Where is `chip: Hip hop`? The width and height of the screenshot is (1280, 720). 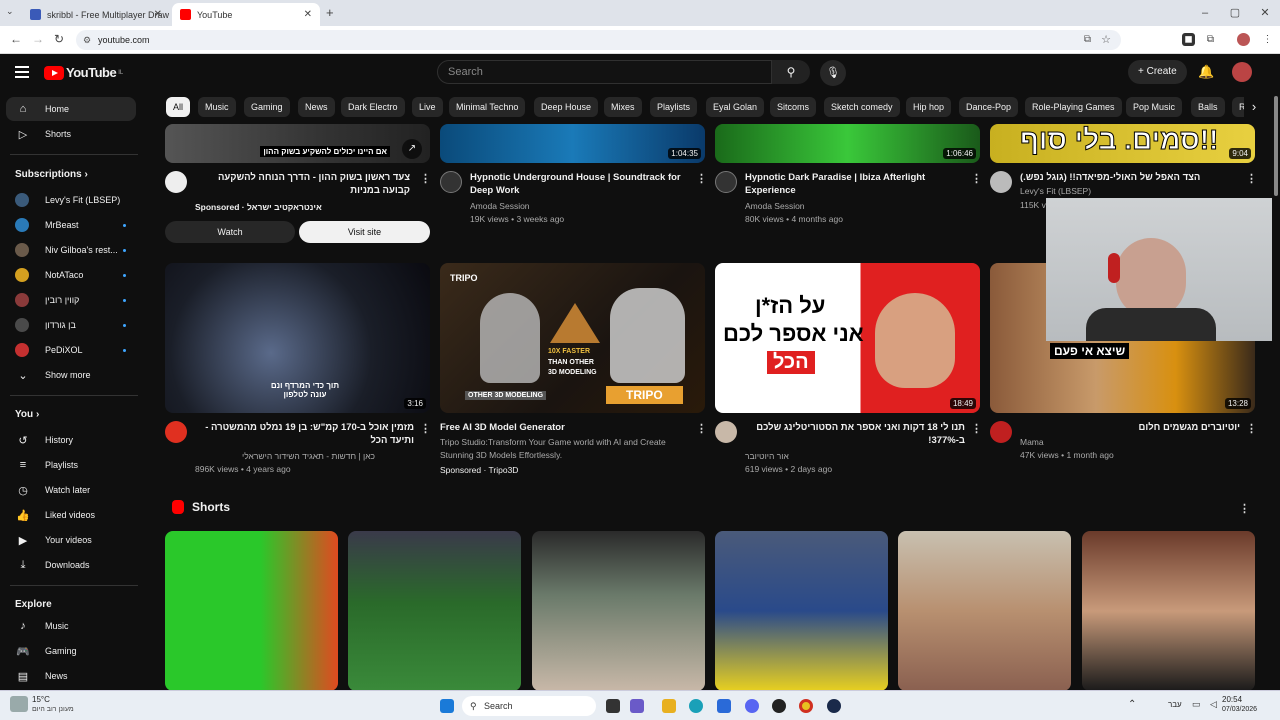 chip: Hip hop is located at coordinates (929, 107).